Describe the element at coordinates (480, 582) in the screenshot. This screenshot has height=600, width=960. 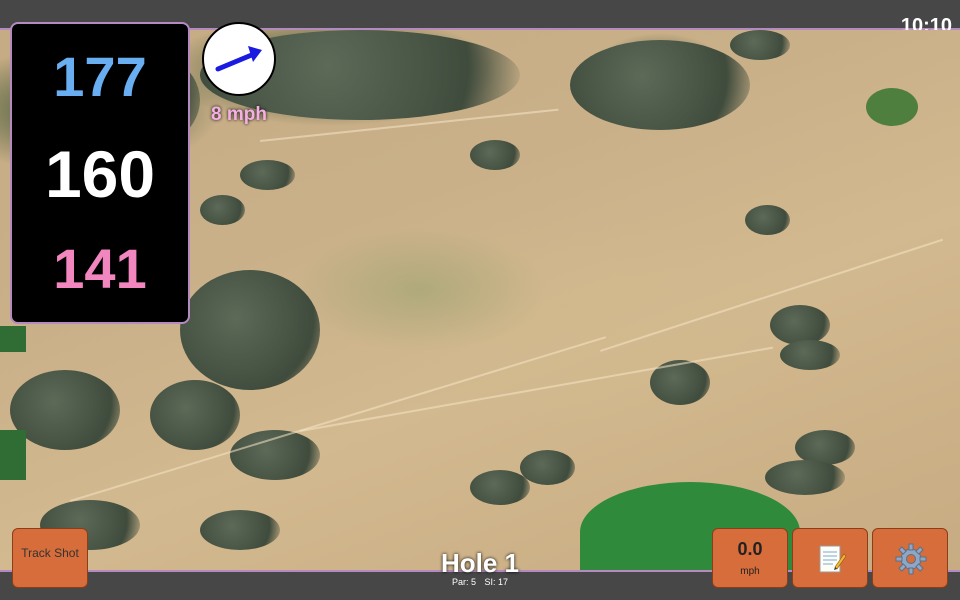
I see `hole-meta: Par: 5 SI: 17` at that location.